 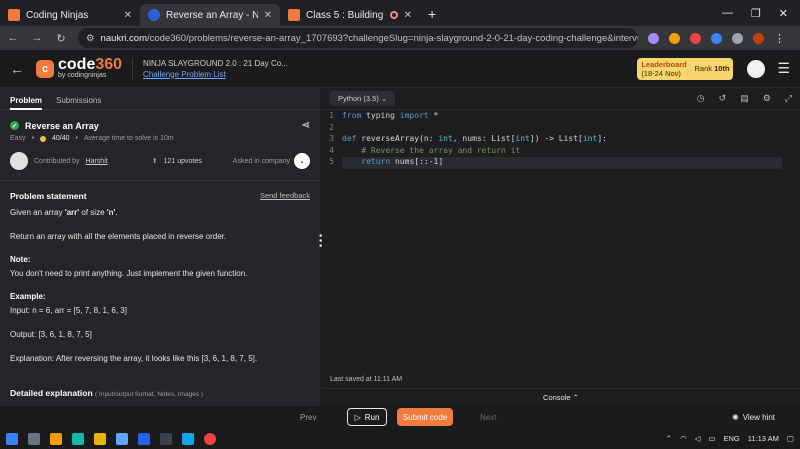 What do you see at coordinates (51, 334) in the screenshot?
I see `example-output: Output: [3, 6, 1, 8, 7, 5]` at bounding box center [51, 334].